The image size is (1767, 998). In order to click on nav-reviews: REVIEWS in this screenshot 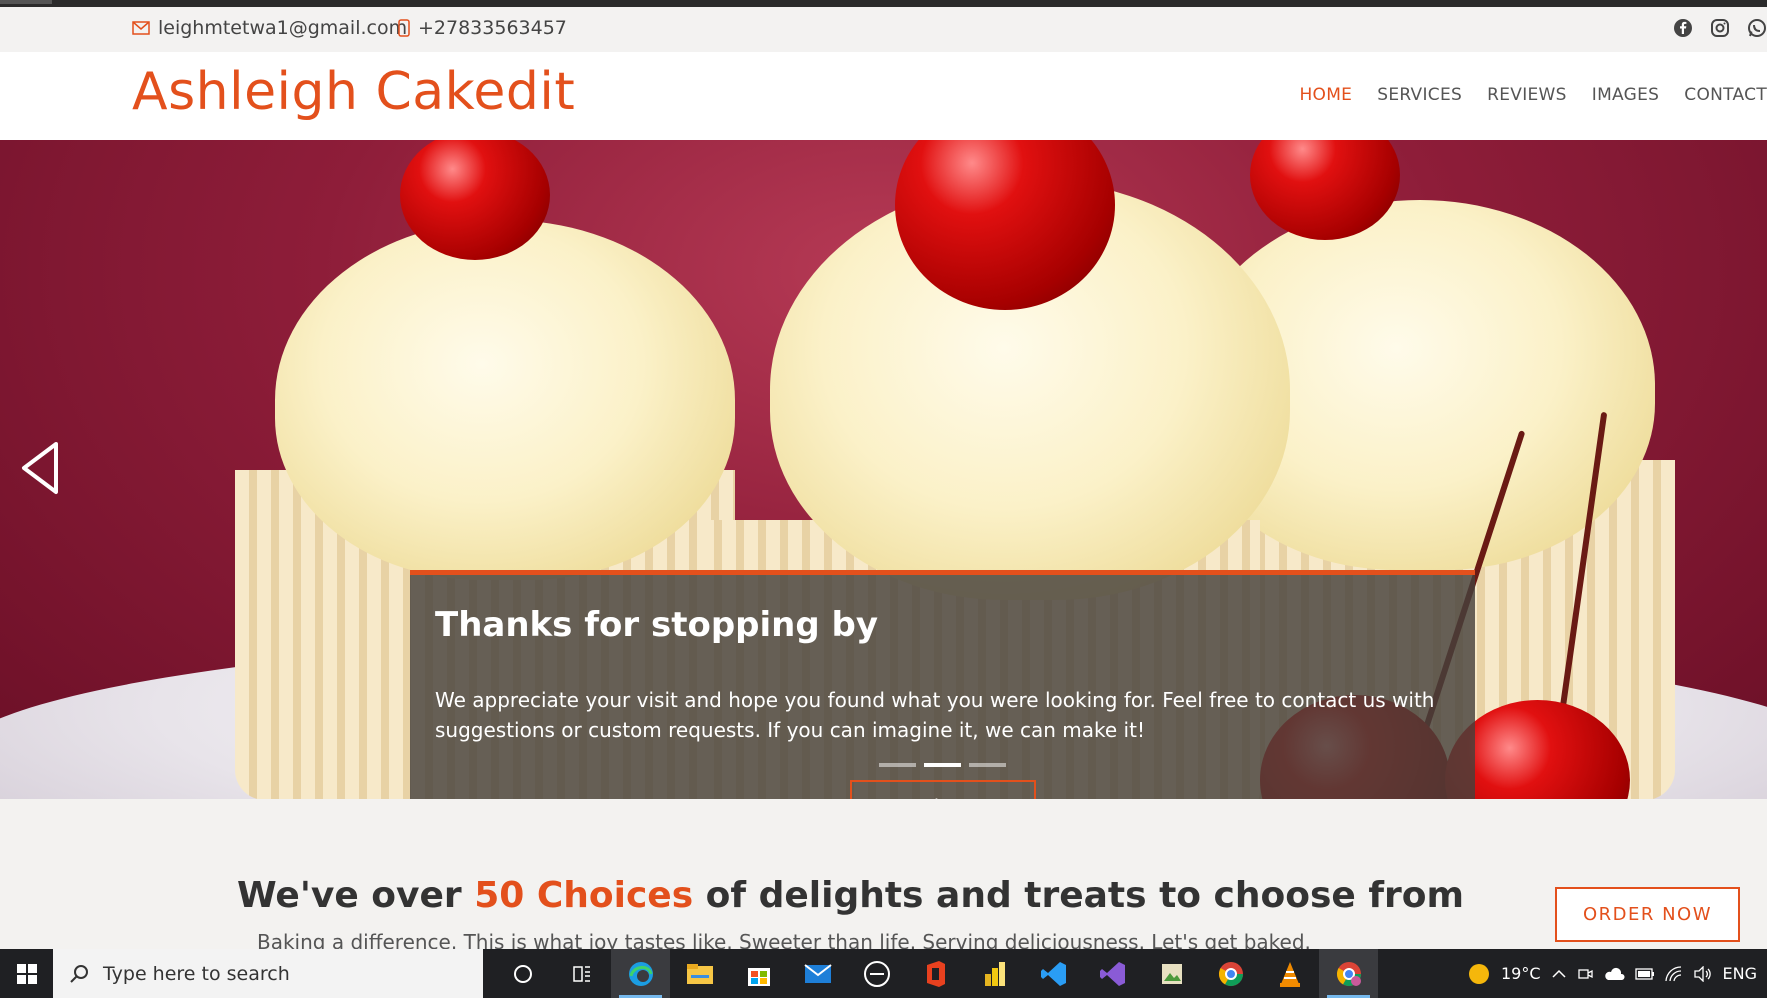, I will do `click(1527, 95)`.